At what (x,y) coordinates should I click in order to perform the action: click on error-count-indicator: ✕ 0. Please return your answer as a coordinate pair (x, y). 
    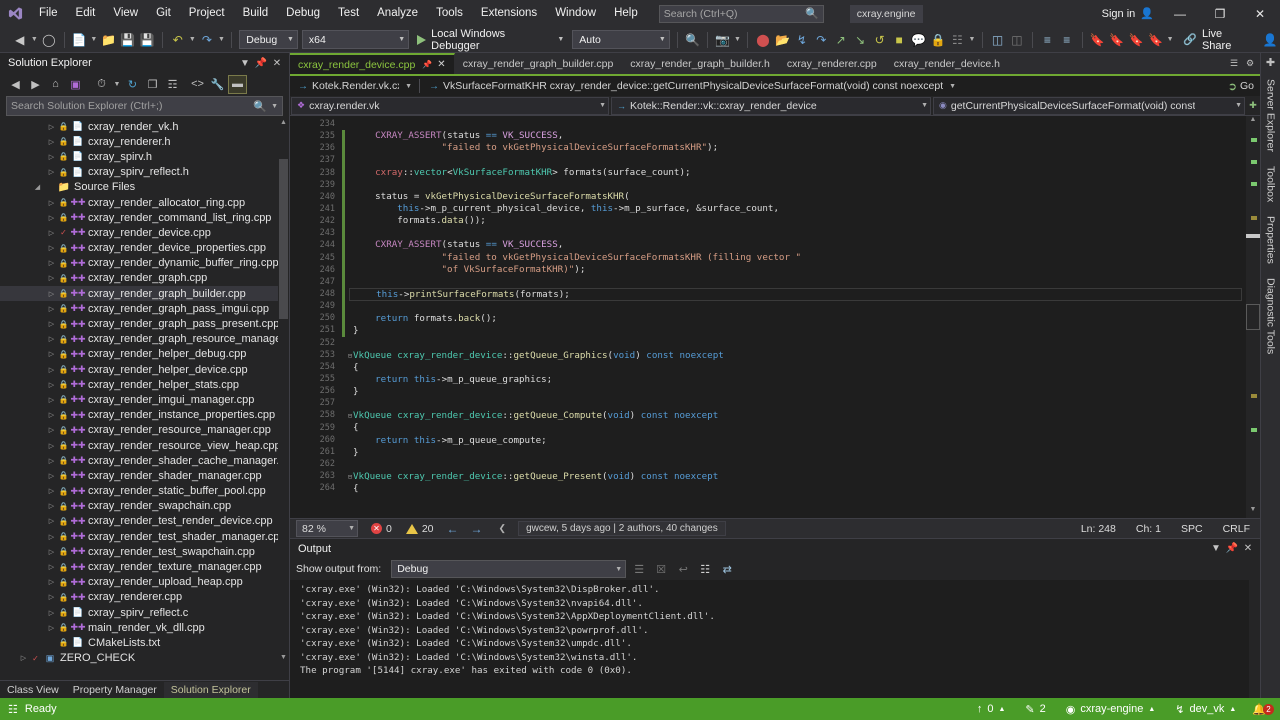
    Looking at the image, I should click on (381, 529).